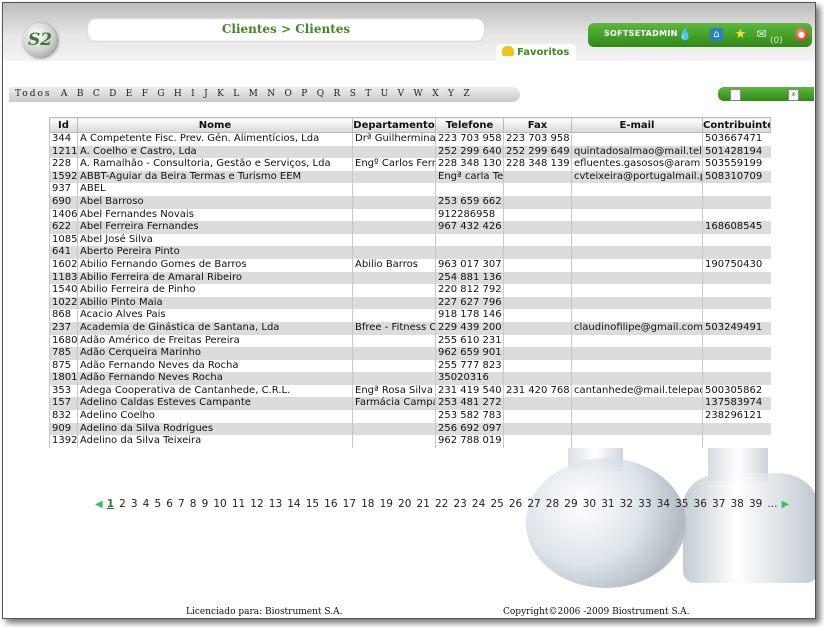  What do you see at coordinates (320, 94) in the screenshot?
I see `filter-letter-q: Q` at bounding box center [320, 94].